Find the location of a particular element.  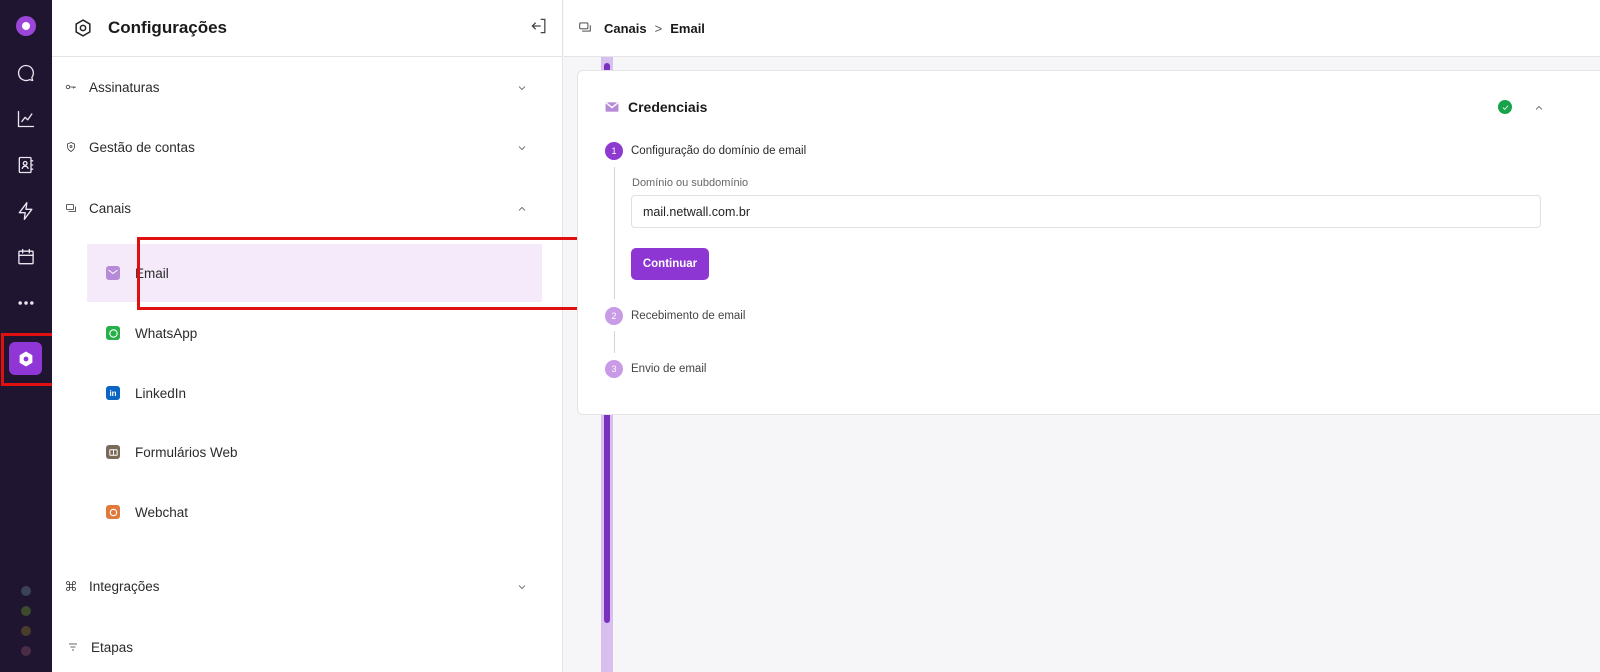

channel-label: WhatsApp is located at coordinates (166, 333).